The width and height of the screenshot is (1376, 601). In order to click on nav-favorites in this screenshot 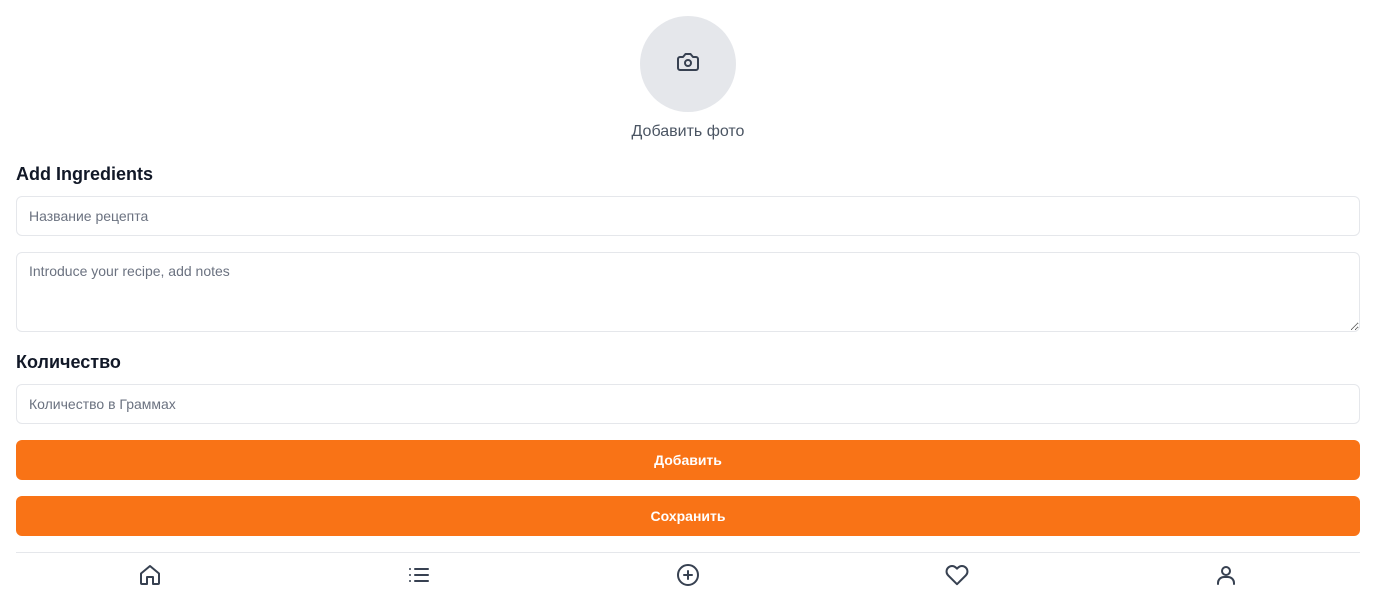, I will do `click(957, 577)`.